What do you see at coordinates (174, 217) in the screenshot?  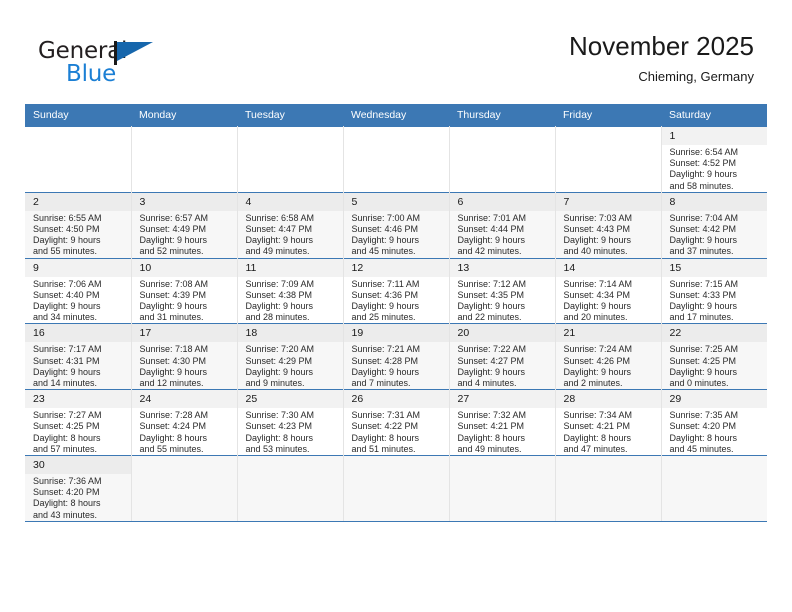 I see `sunrise-time: Sunrise: 6:57 AM` at bounding box center [174, 217].